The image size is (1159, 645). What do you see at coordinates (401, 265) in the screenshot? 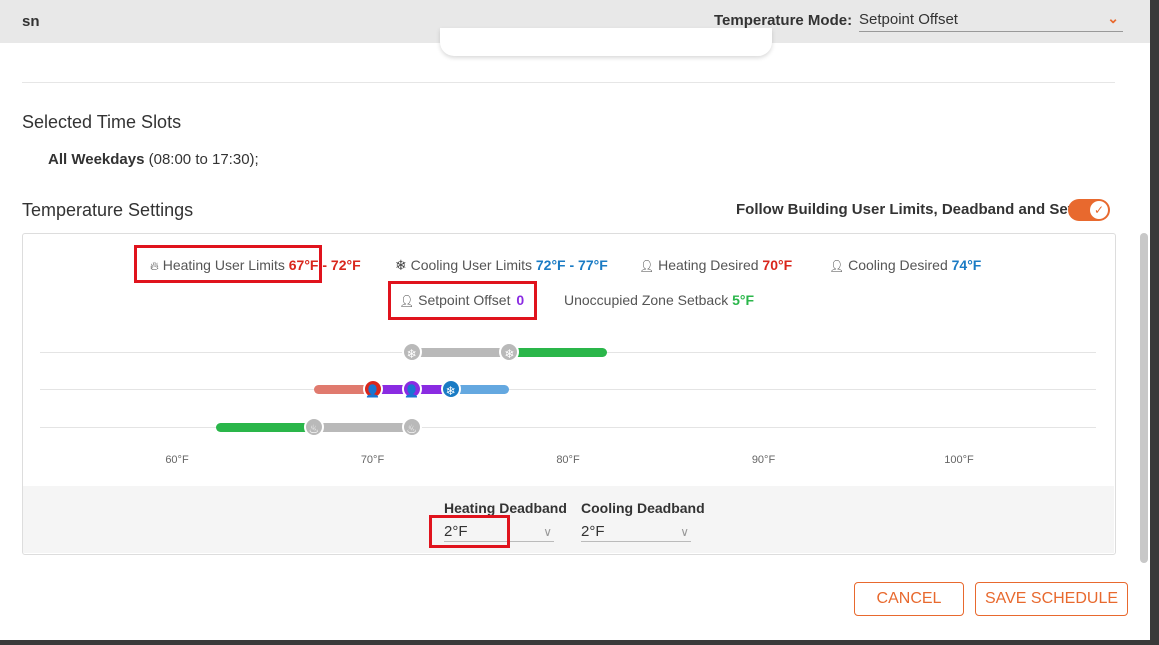
I see `snowflake-icon: ❄` at bounding box center [401, 265].